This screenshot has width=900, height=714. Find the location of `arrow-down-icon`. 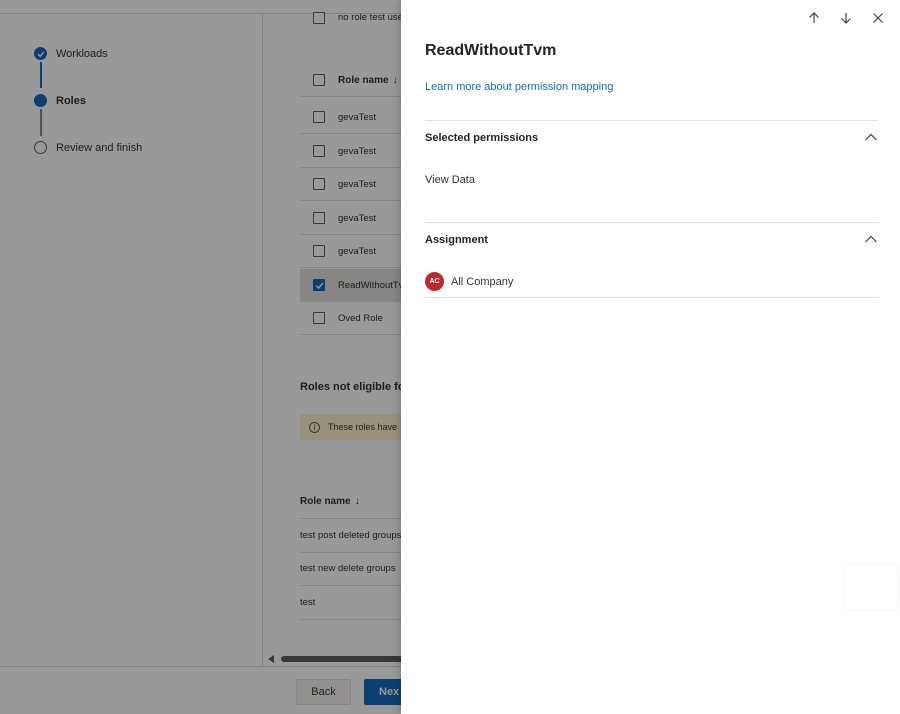

arrow-down-icon is located at coordinates (846, 18).